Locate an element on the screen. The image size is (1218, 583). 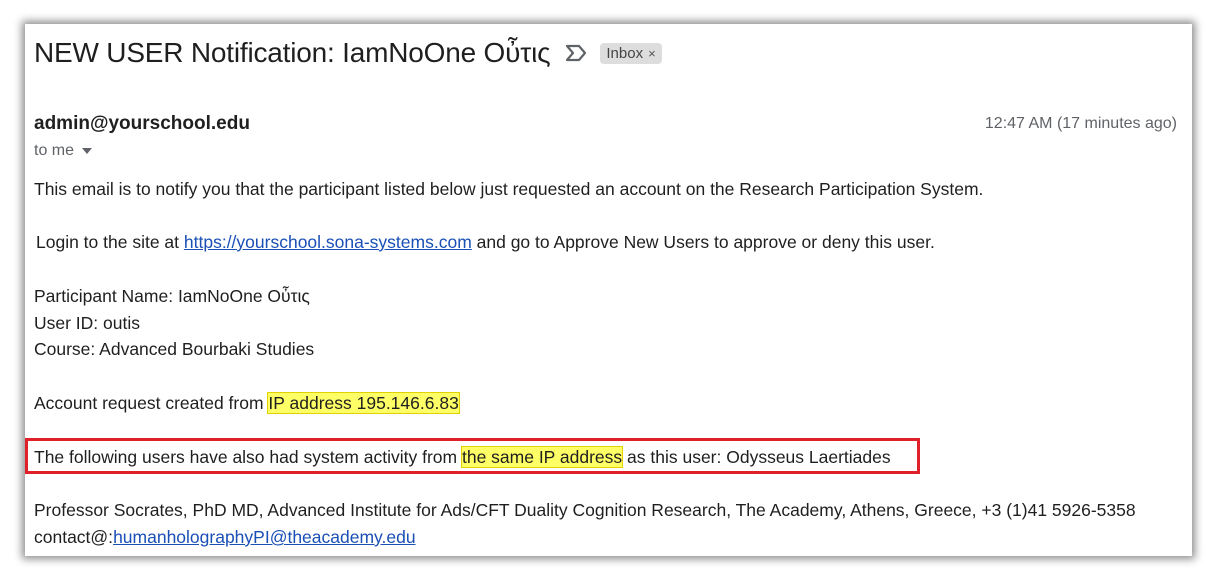
contact-prefix: contact@: is located at coordinates (74, 537).